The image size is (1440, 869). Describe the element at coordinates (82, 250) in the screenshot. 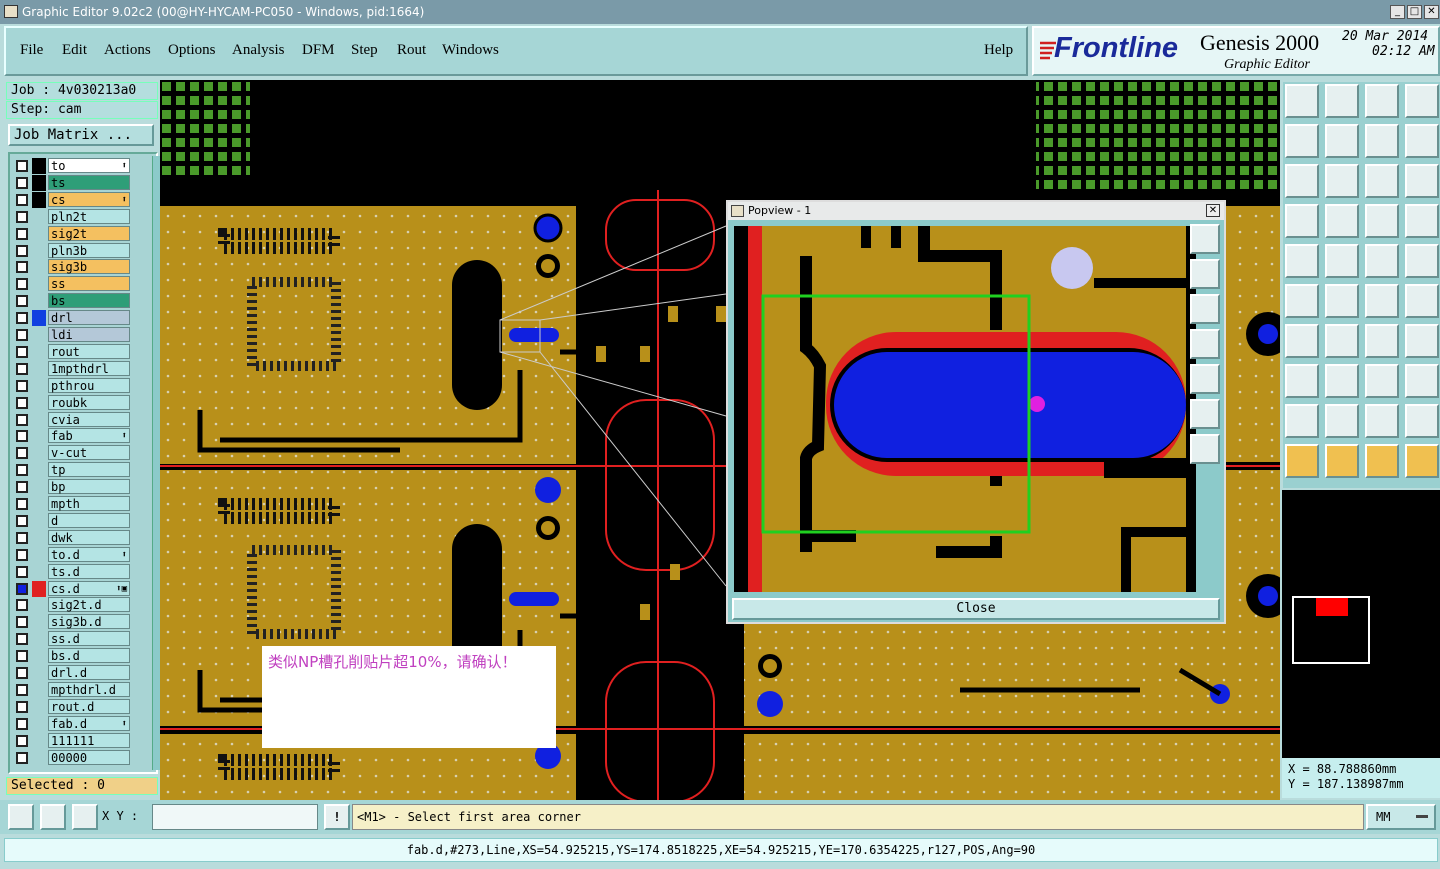

I see `layer-row: pln3b` at that location.